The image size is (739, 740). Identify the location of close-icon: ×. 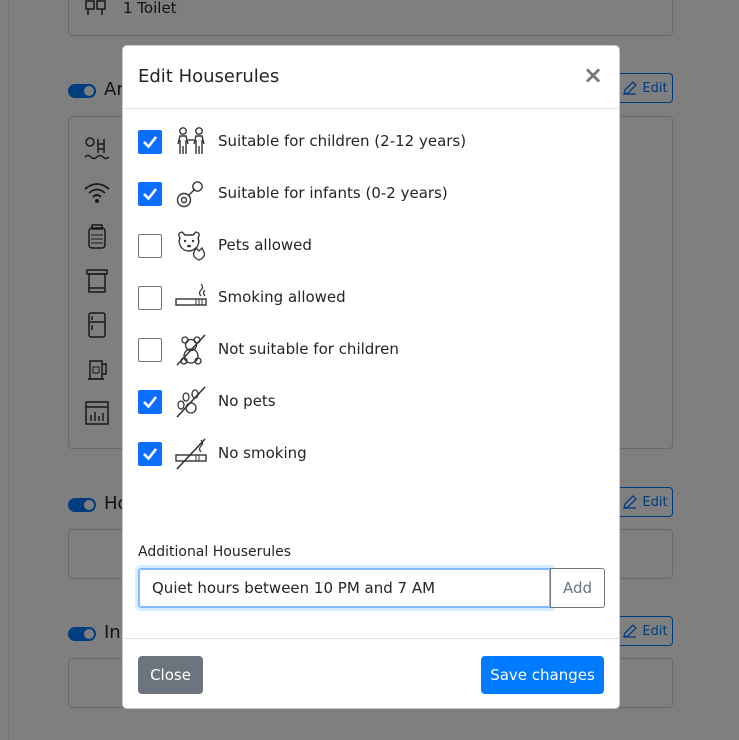
(593, 75).